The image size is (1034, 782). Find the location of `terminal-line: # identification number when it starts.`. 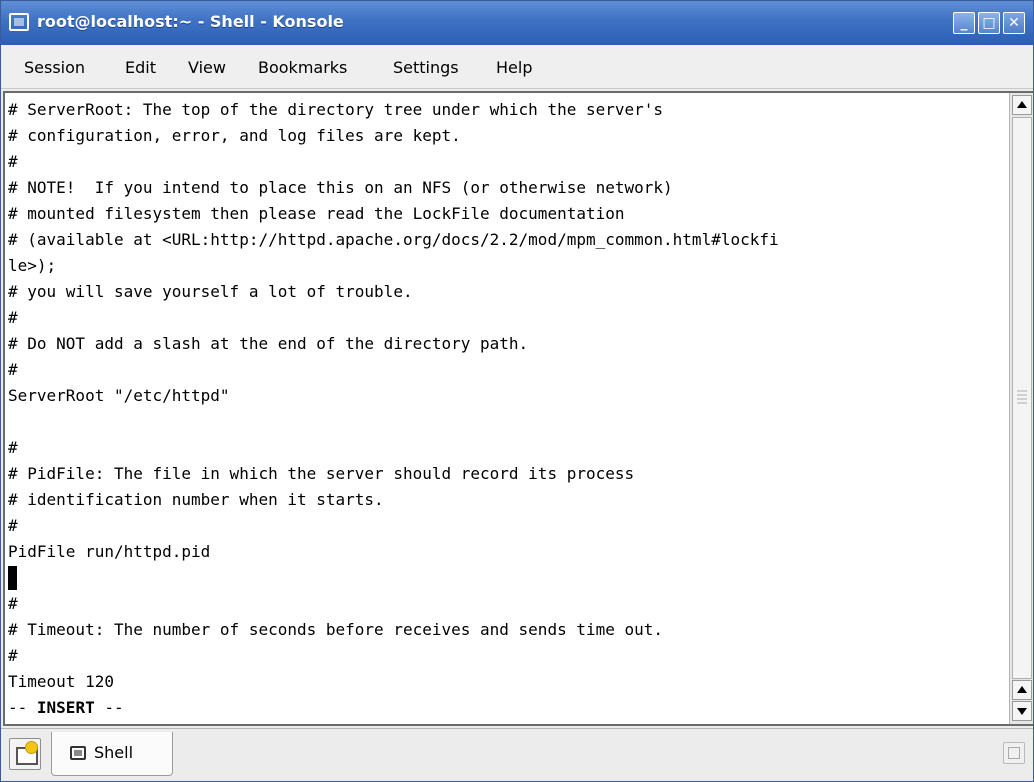

terminal-line: # identification number when it starts. is located at coordinates (196, 499).